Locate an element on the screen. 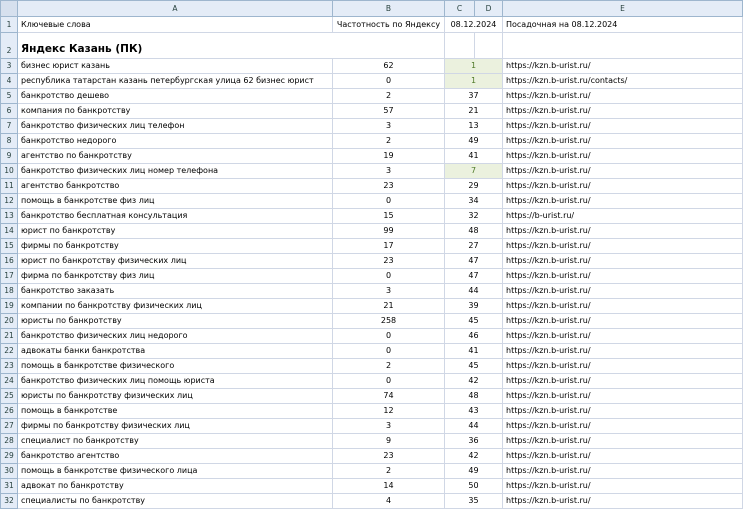  keyword-cell: фирмы по банкротству физических лиц is located at coordinates (175, 426).